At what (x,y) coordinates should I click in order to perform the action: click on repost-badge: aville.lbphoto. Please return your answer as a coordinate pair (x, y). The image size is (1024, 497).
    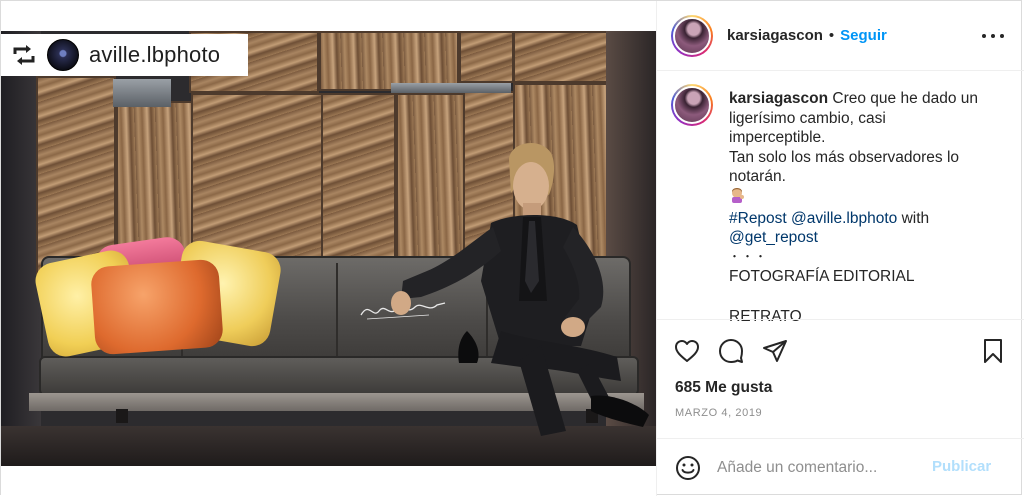
    Looking at the image, I should click on (124, 55).